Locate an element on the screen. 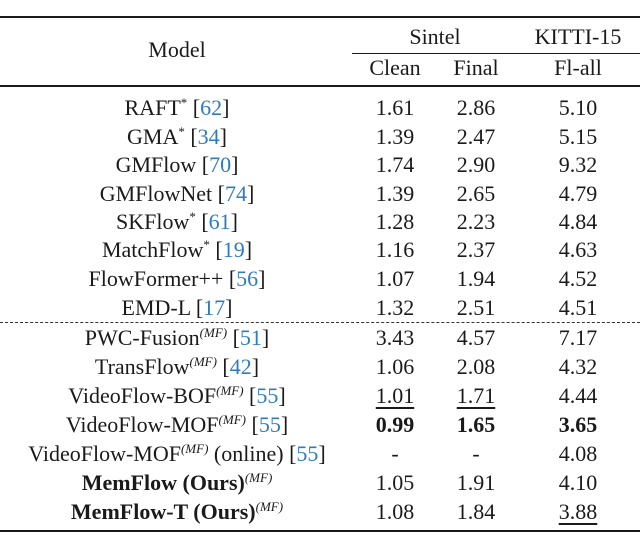 Image resolution: width=640 pixels, height=535 pixels. value-text: 9.32 is located at coordinates (578, 164).